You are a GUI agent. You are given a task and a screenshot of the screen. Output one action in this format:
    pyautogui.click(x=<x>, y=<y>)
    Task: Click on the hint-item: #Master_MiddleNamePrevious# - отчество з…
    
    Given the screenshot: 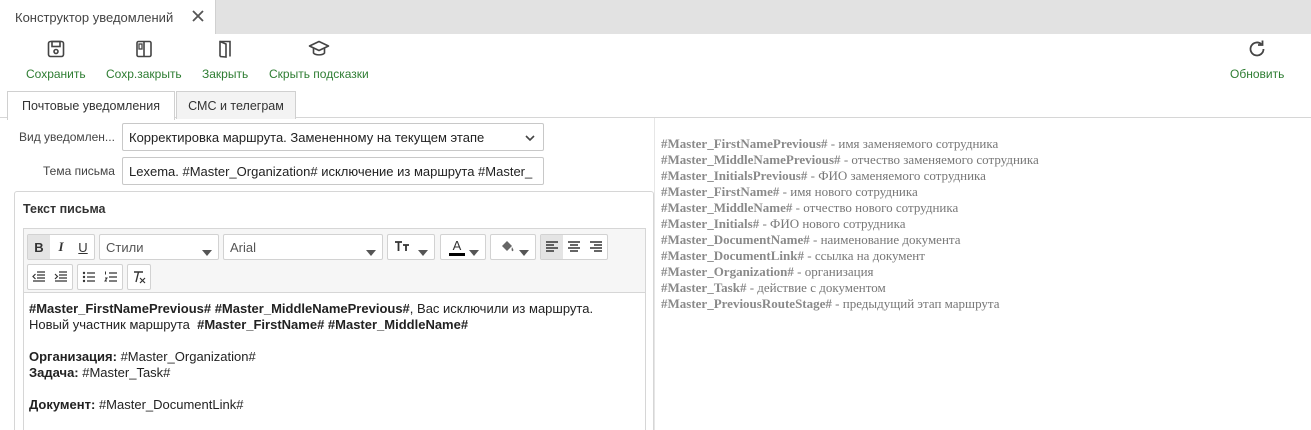 What is the action you would take?
    pyautogui.click(x=850, y=160)
    